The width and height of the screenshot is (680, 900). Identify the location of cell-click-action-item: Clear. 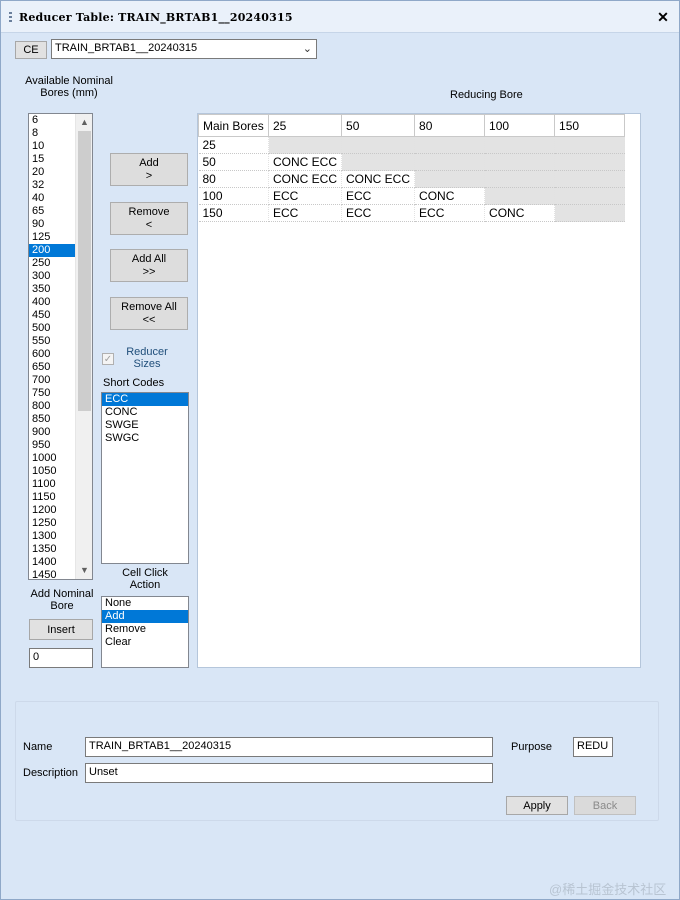
(145, 642).